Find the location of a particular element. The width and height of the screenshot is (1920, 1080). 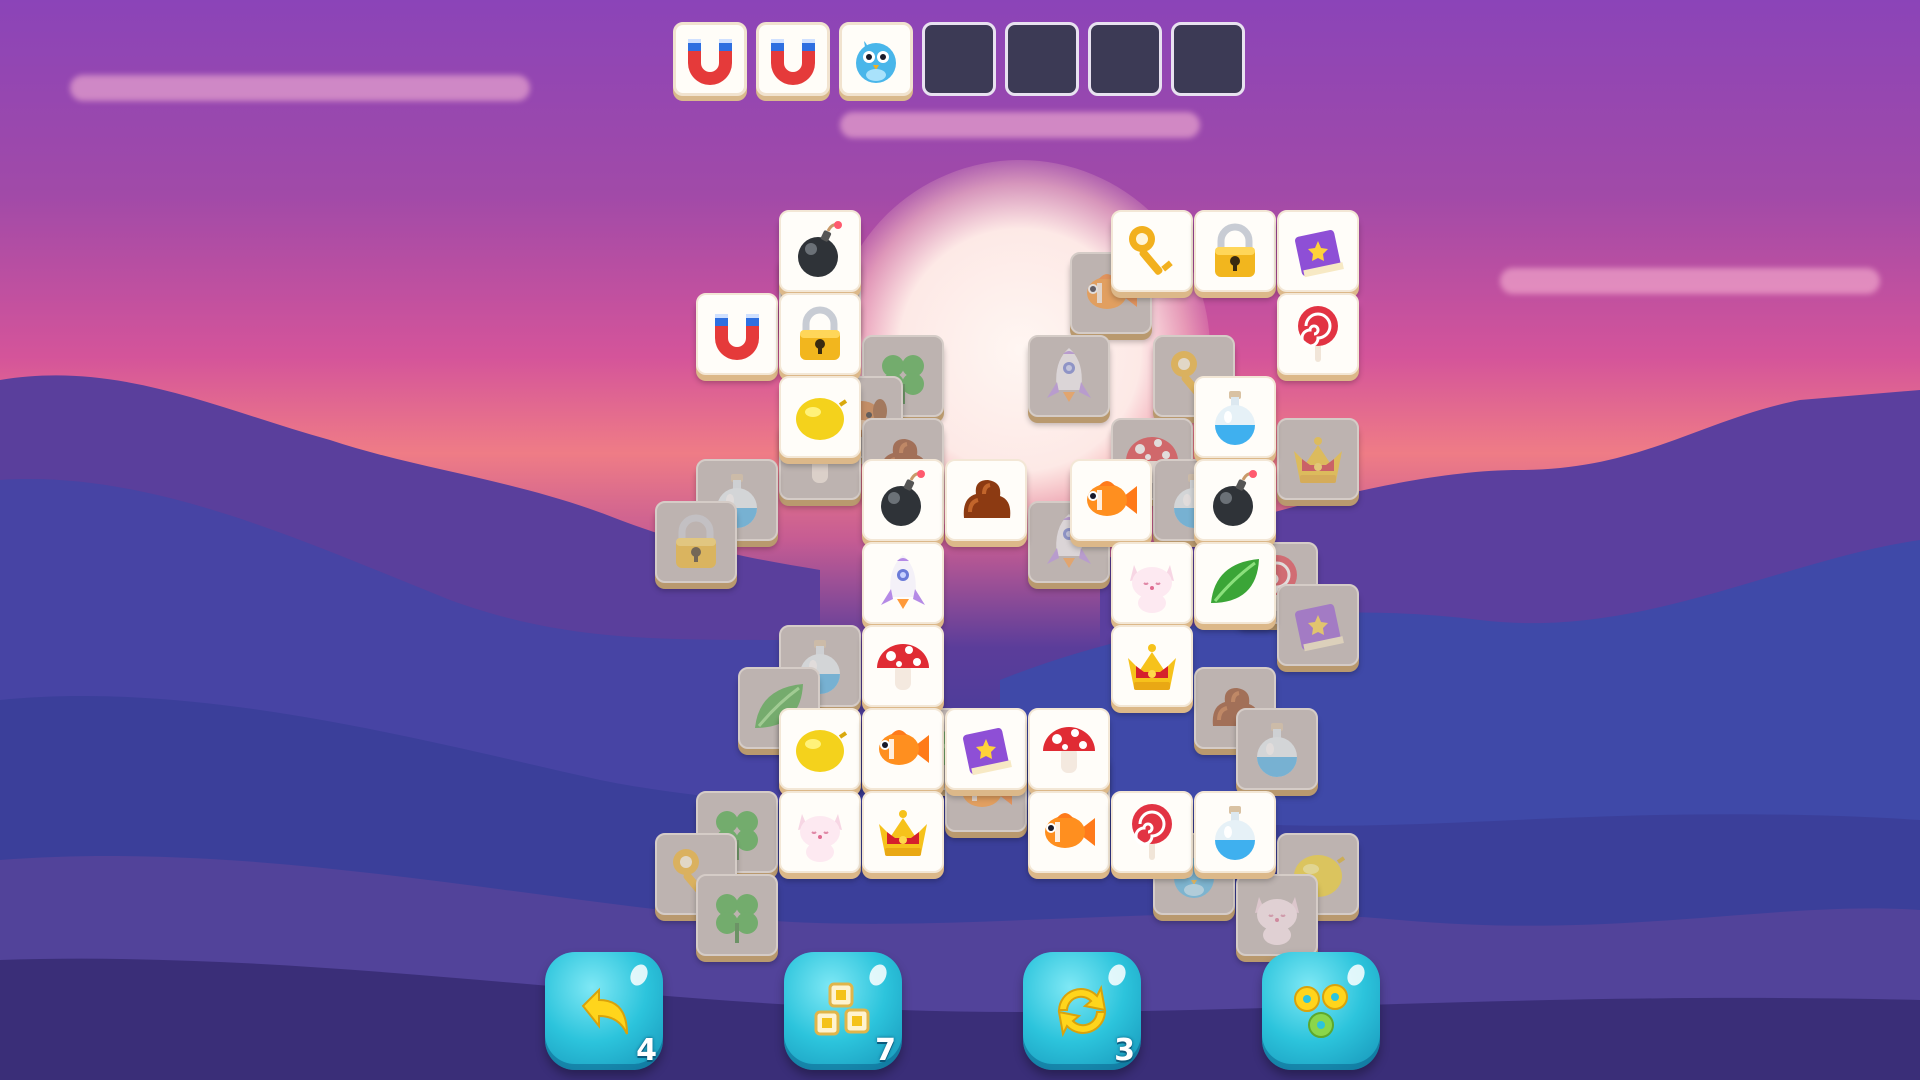

bird-icon is located at coordinates (876, 59).